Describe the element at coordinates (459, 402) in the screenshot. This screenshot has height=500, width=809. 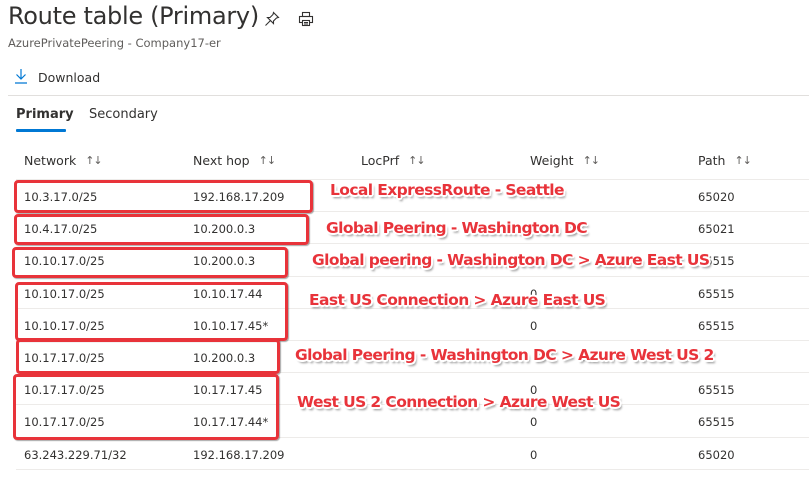
I see `annotation-label: West US 2 Connection > Azure West US` at that location.